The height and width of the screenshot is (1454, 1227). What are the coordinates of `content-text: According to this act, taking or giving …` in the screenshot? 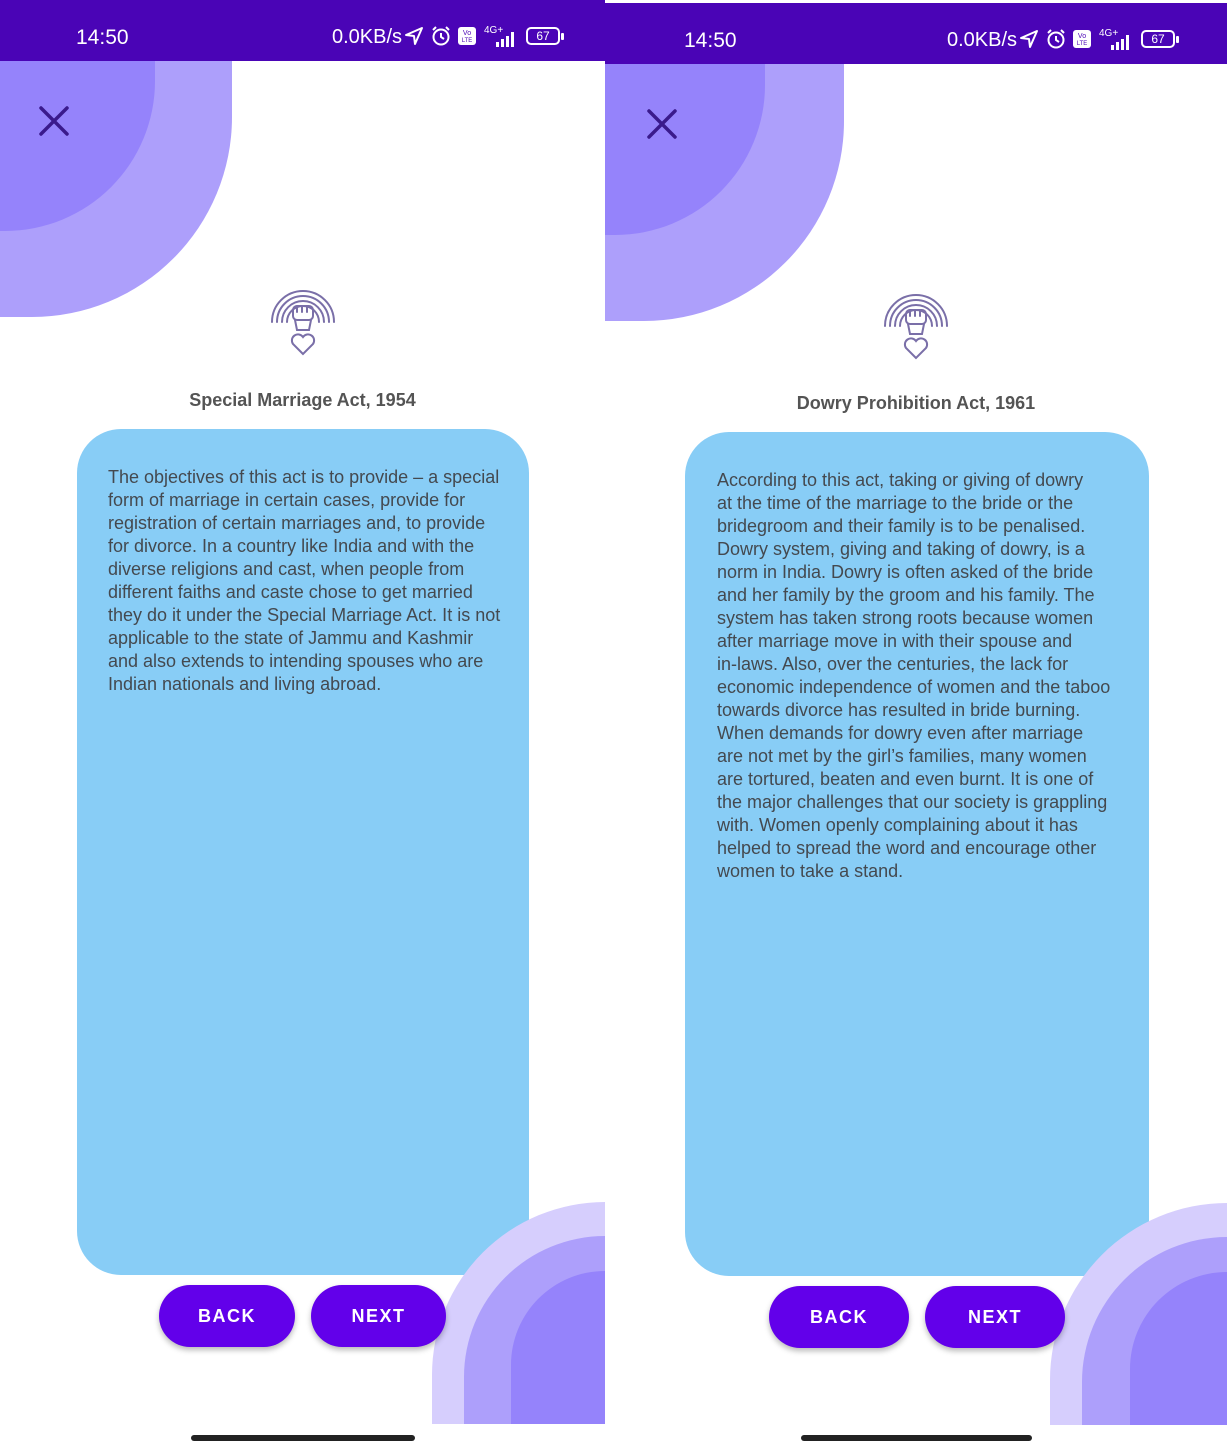 It's located at (914, 675).